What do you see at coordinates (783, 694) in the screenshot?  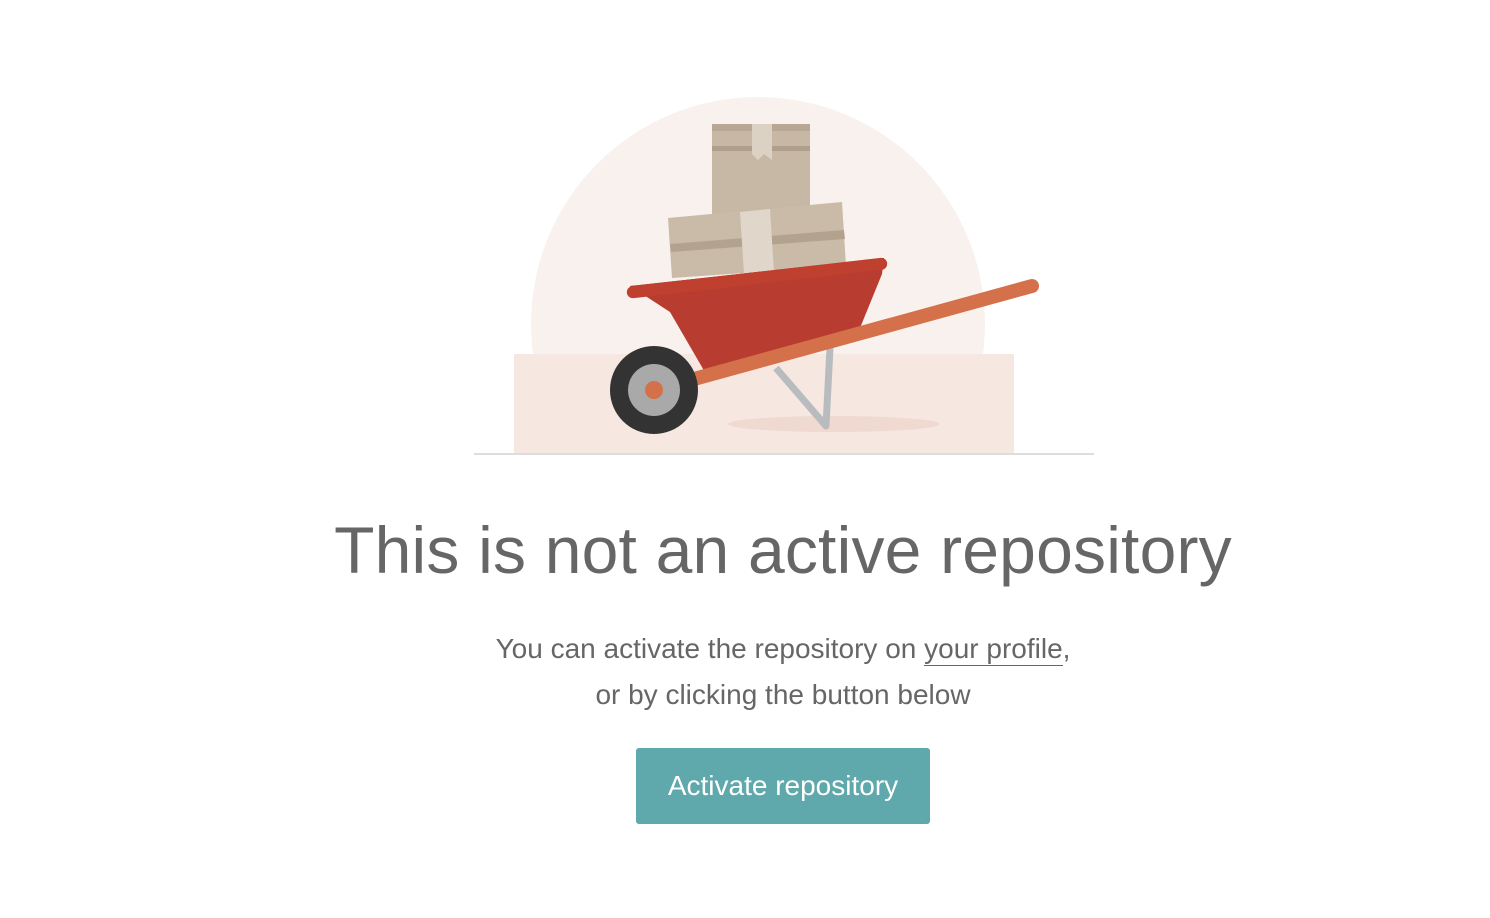 I see `activation-message-line-two: or by clicking the button below` at bounding box center [783, 694].